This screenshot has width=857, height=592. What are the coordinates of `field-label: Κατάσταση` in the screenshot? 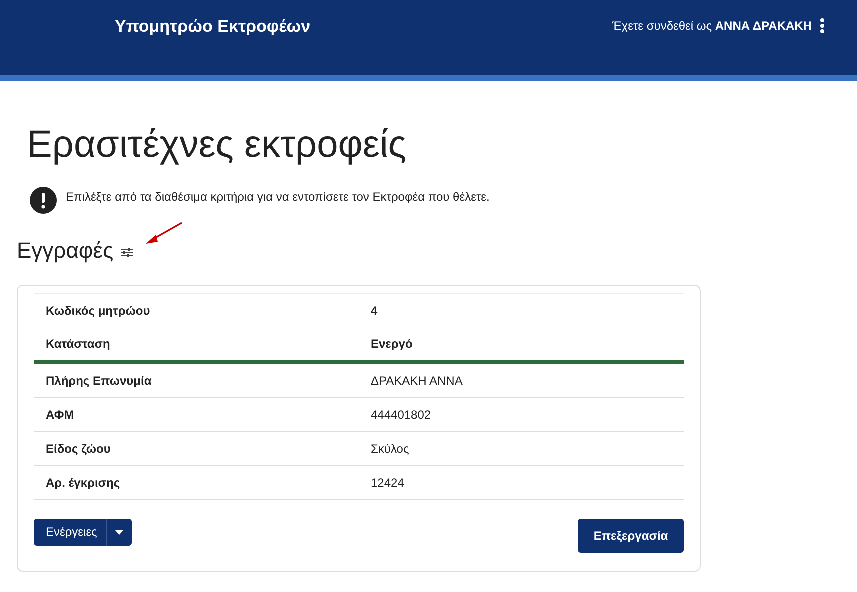 It's located at (79, 343).